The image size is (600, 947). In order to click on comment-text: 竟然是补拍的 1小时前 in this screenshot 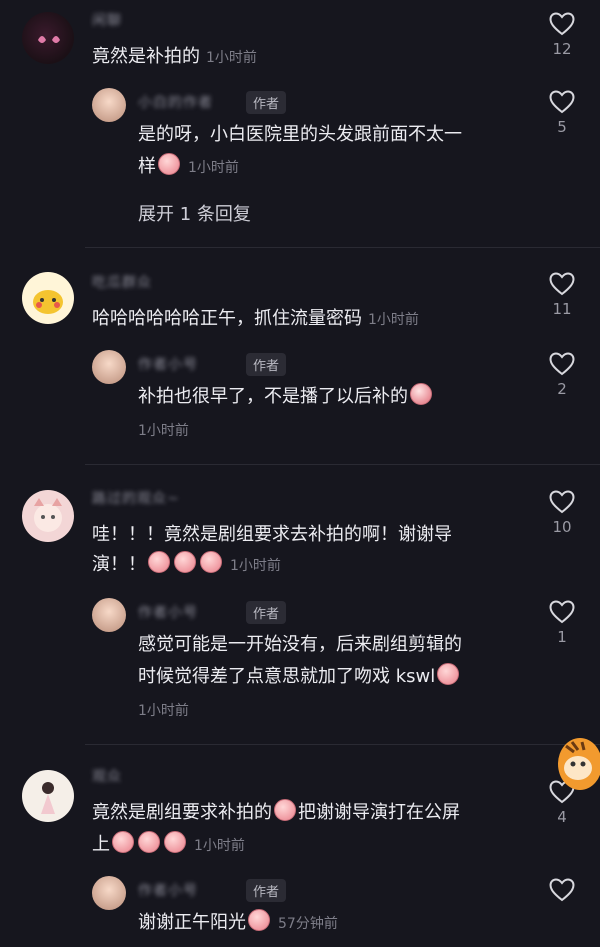, I will do `click(174, 57)`.